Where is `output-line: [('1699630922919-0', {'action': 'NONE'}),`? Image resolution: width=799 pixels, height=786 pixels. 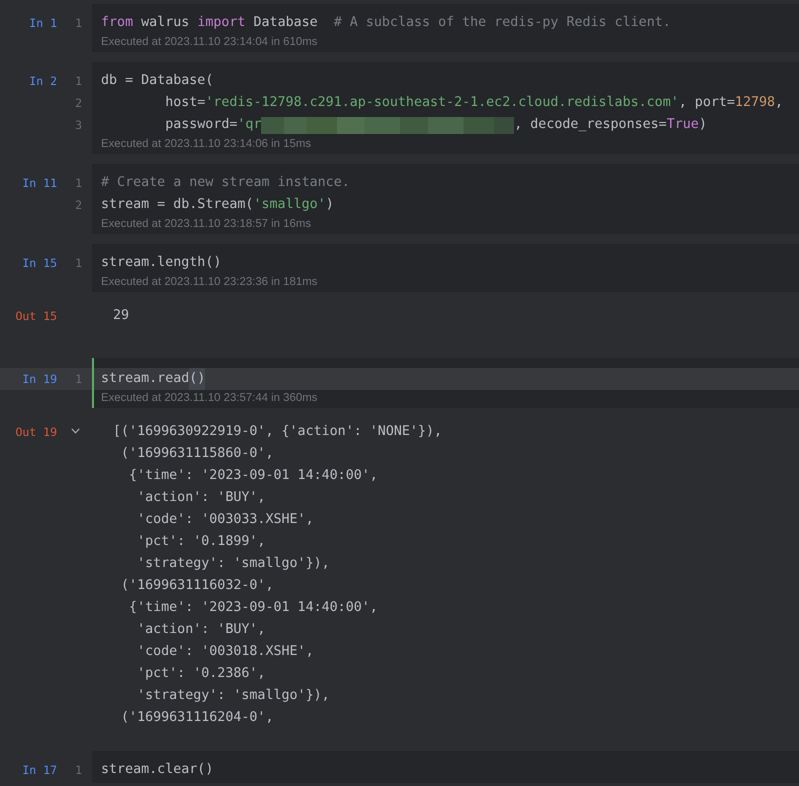 output-line: [('1699630922919-0', {'action': 'NONE'}), is located at coordinates (277, 432).